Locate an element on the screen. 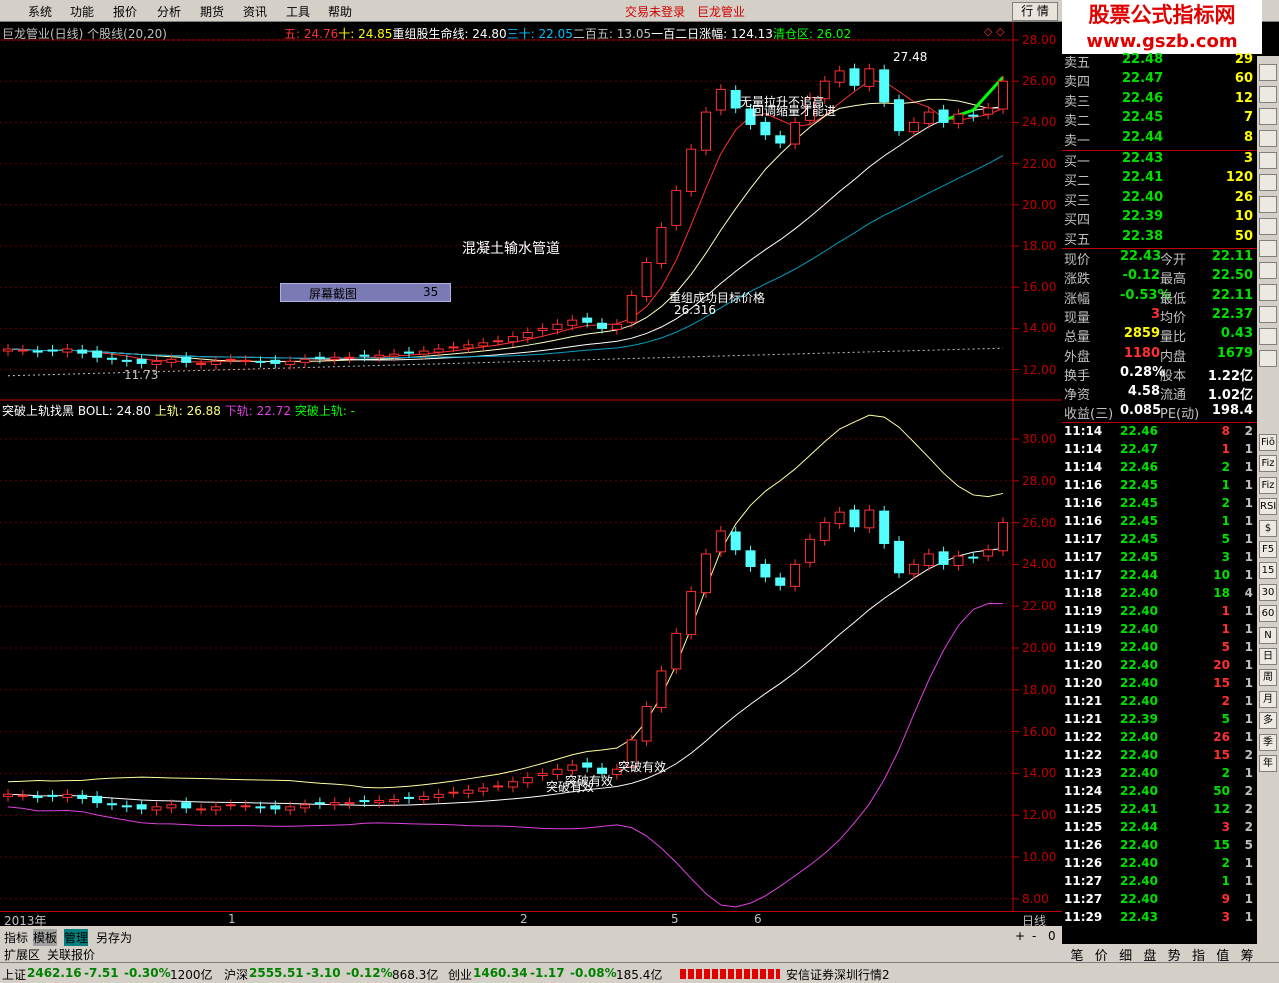 This screenshot has height=983, width=1279. toolbar-icon-$: $ is located at coordinates (1268, 528).